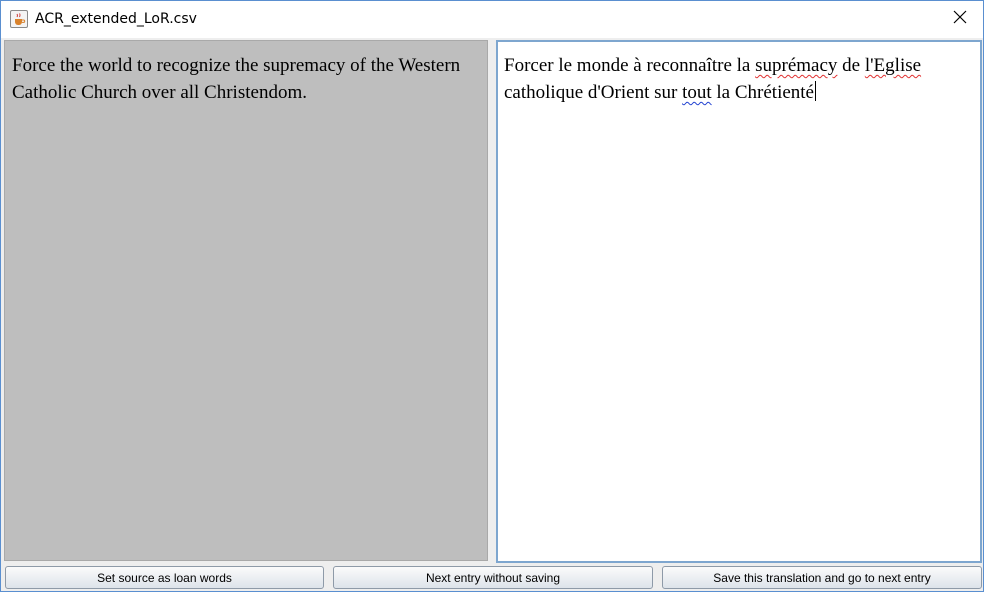  I want to click on close-icon, so click(960, 19).